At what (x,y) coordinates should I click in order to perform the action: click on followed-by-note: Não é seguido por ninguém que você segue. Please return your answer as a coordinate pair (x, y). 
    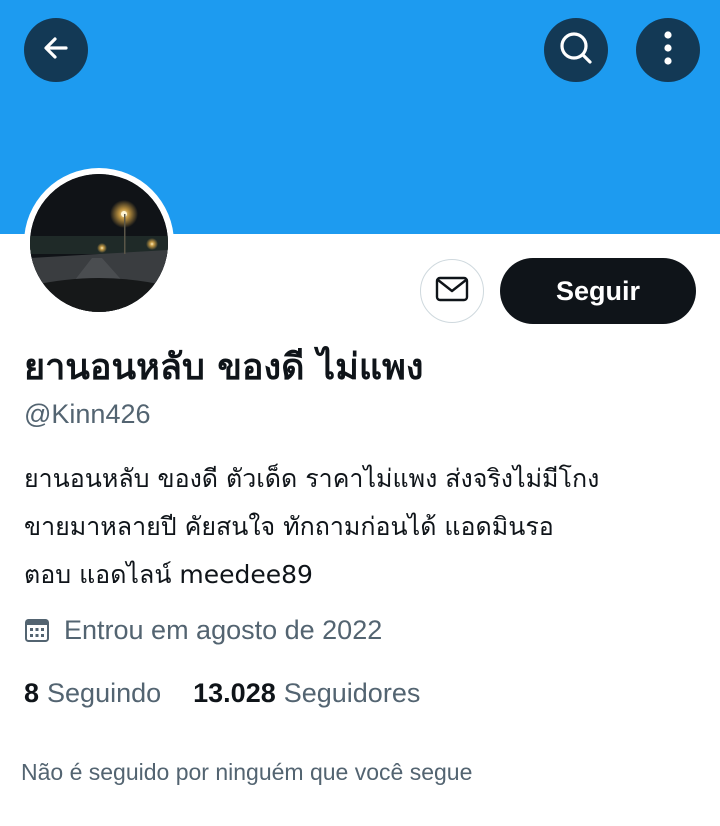
    Looking at the image, I should click on (247, 772).